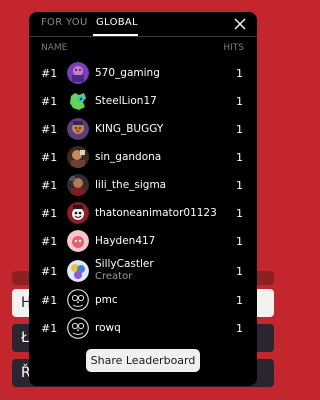  What do you see at coordinates (124, 264) in the screenshot?
I see `username: SillyCastler` at bounding box center [124, 264].